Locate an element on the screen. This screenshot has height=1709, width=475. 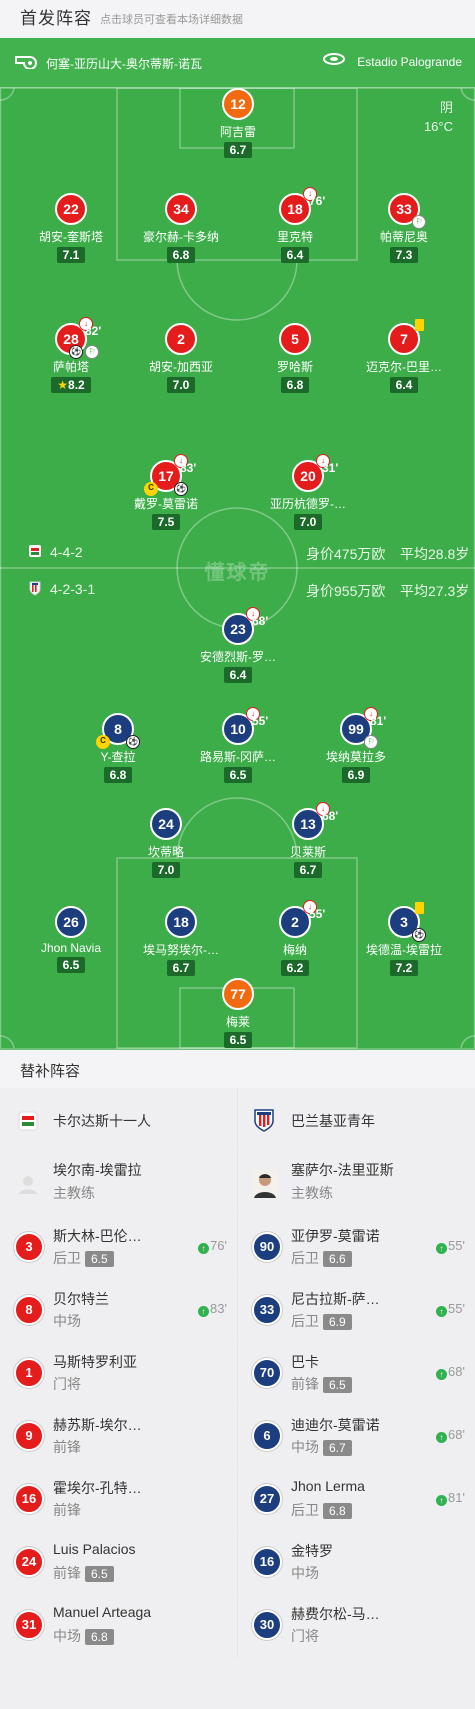
player-number: 26 is located at coordinates (71, 922).